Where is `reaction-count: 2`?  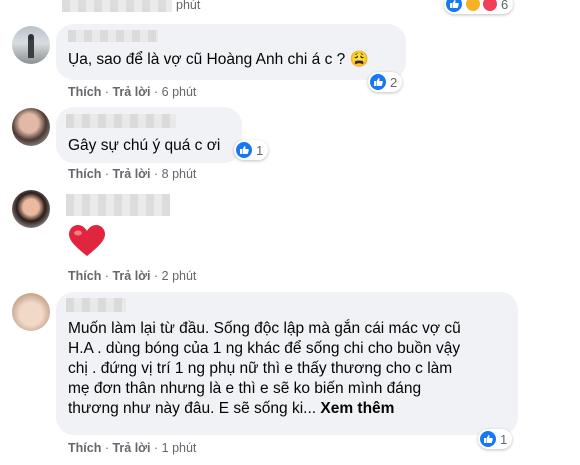 reaction-count: 2 is located at coordinates (394, 82).